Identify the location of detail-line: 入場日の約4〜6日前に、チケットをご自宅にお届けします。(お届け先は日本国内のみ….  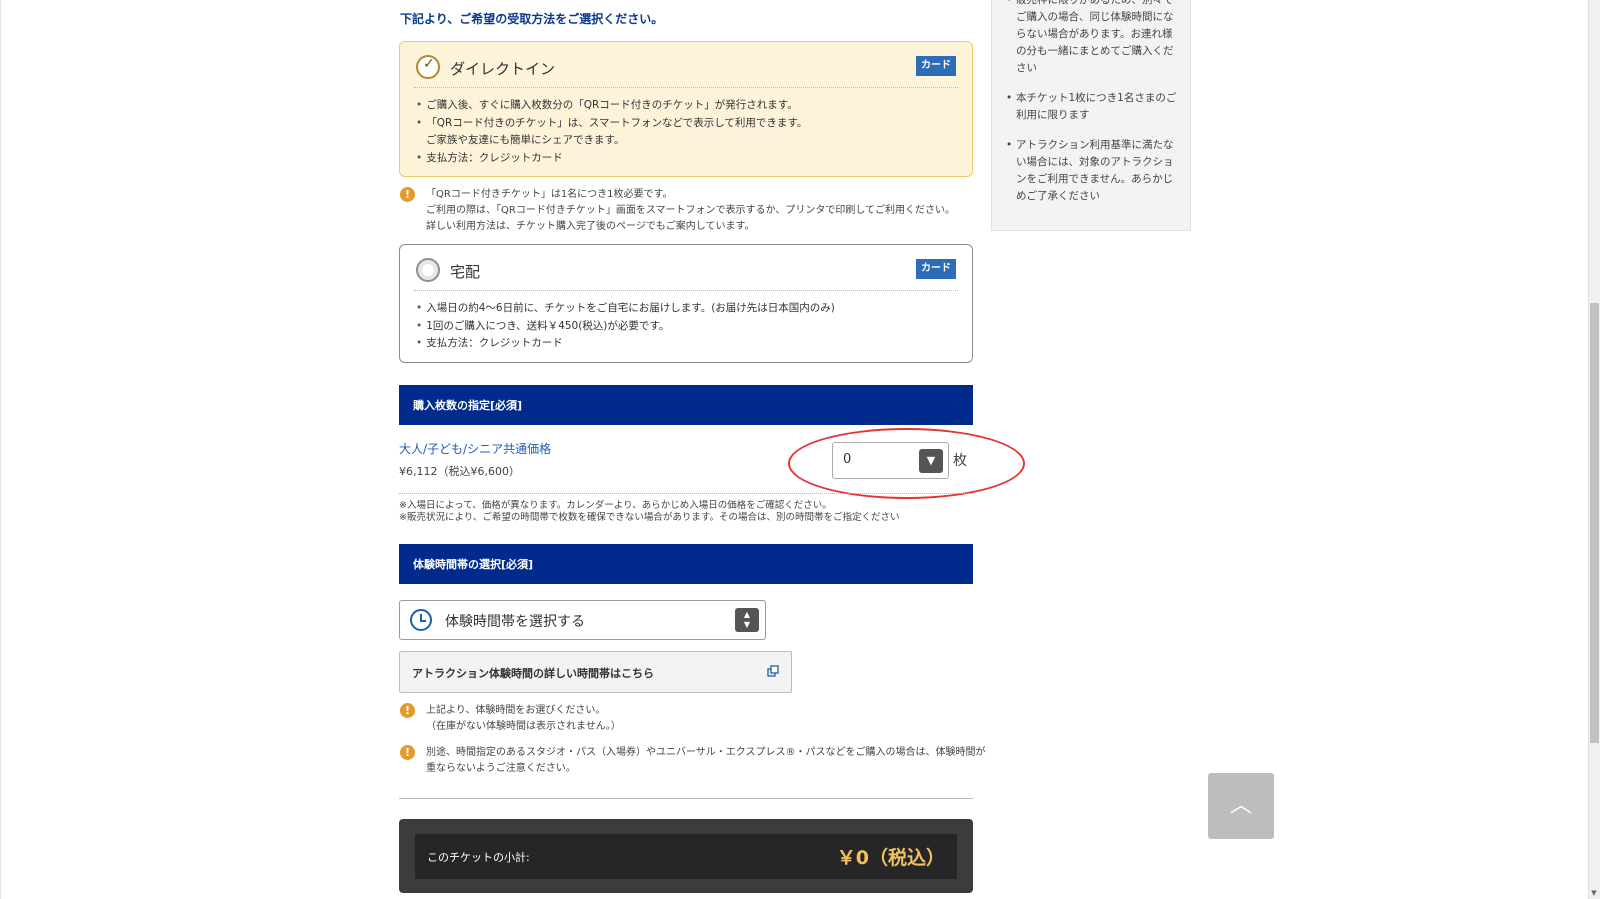
(625, 309).